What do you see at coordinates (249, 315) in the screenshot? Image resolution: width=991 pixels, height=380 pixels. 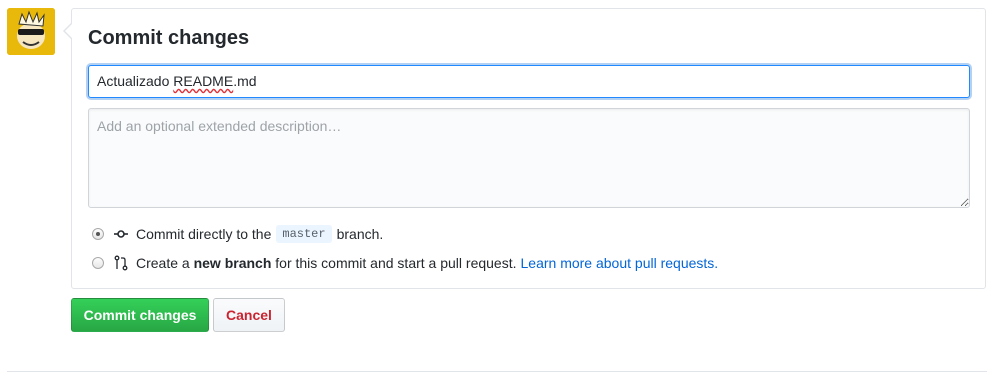 I see `cancel-button: Cancel` at bounding box center [249, 315].